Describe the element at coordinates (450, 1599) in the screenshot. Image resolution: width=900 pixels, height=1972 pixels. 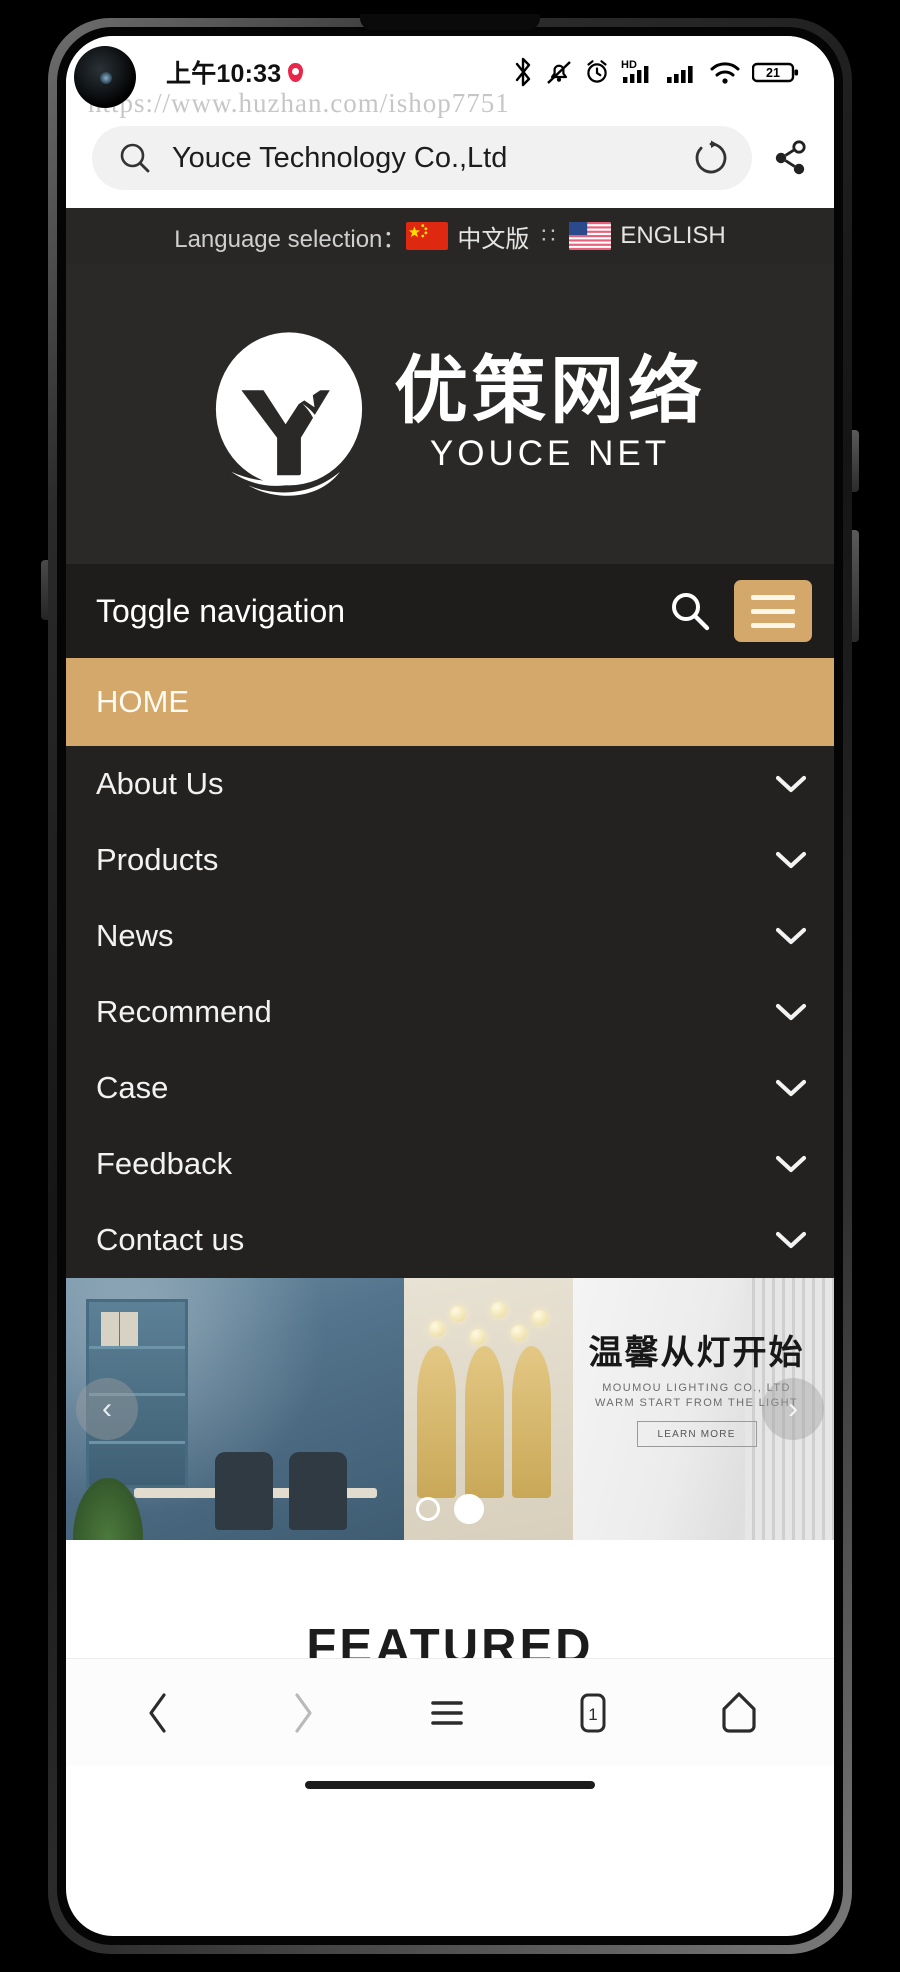
I see `featured-section: FEATURED` at that location.